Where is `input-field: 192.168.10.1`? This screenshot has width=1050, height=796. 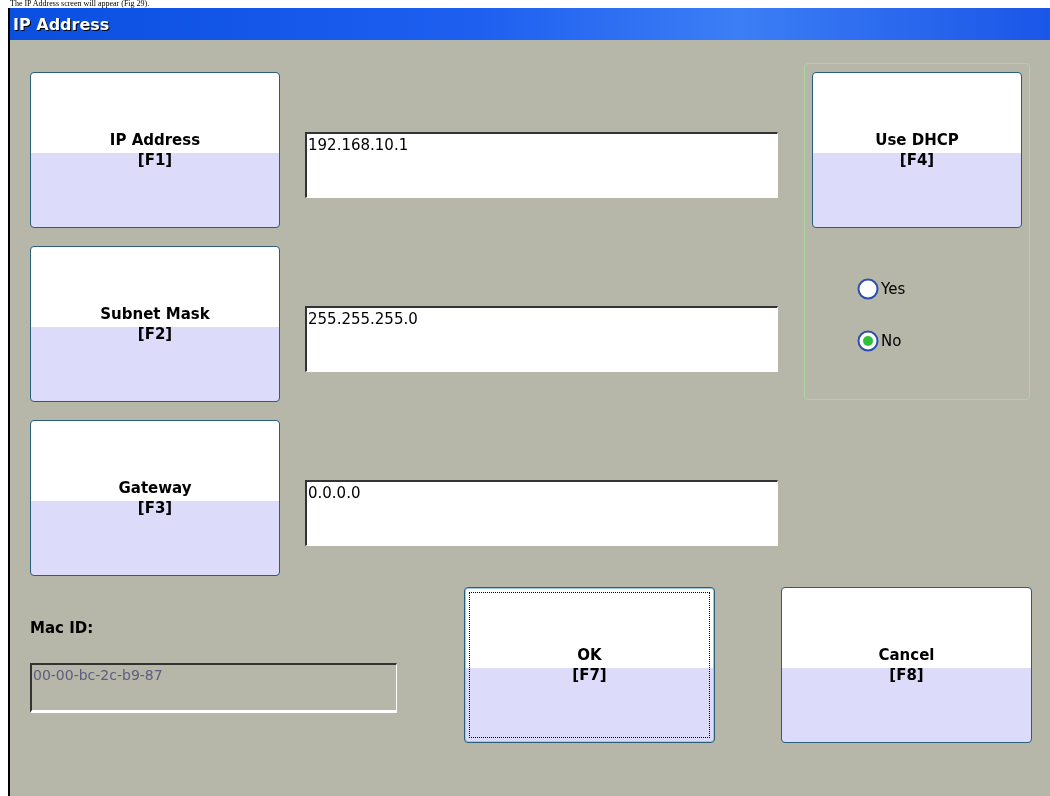 input-field: 192.168.10.1 is located at coordinates (541, 165).